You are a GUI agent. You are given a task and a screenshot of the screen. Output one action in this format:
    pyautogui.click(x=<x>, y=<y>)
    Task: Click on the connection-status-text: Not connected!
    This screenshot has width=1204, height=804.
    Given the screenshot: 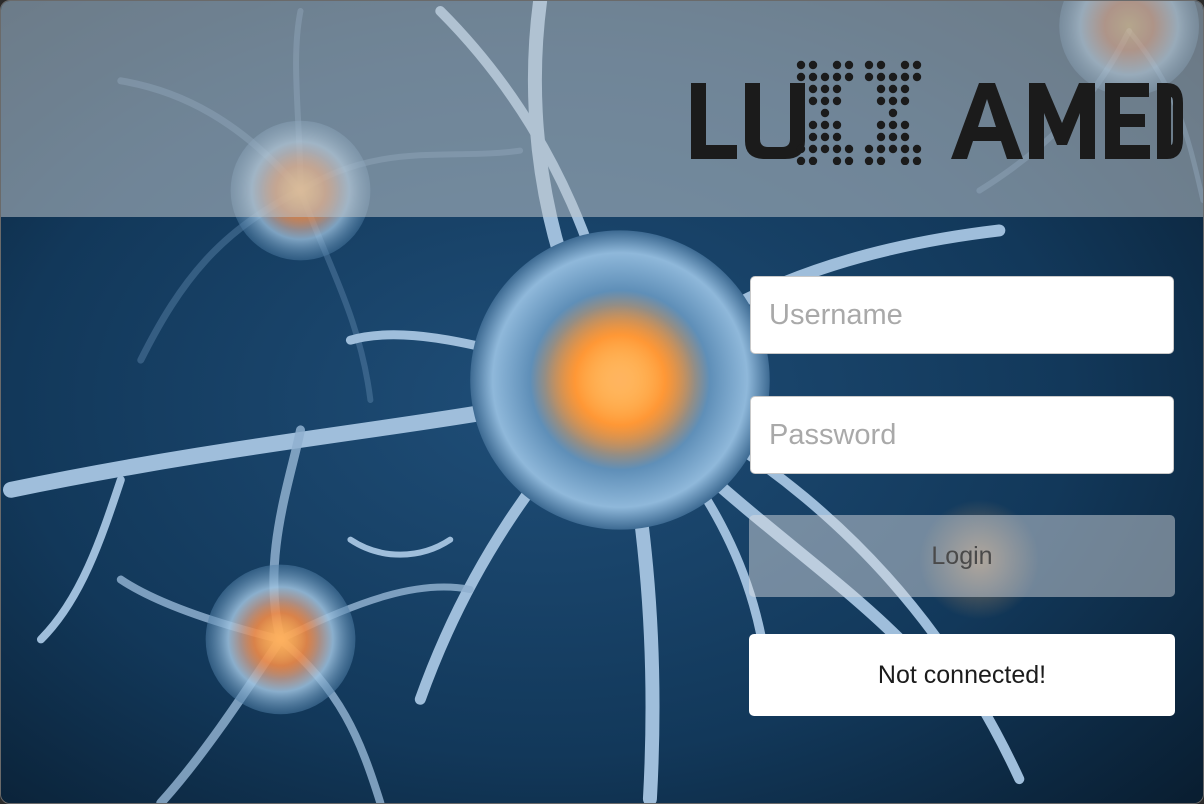 What is the action you would take?
    pyautogui.click(x=962, y=674)
    